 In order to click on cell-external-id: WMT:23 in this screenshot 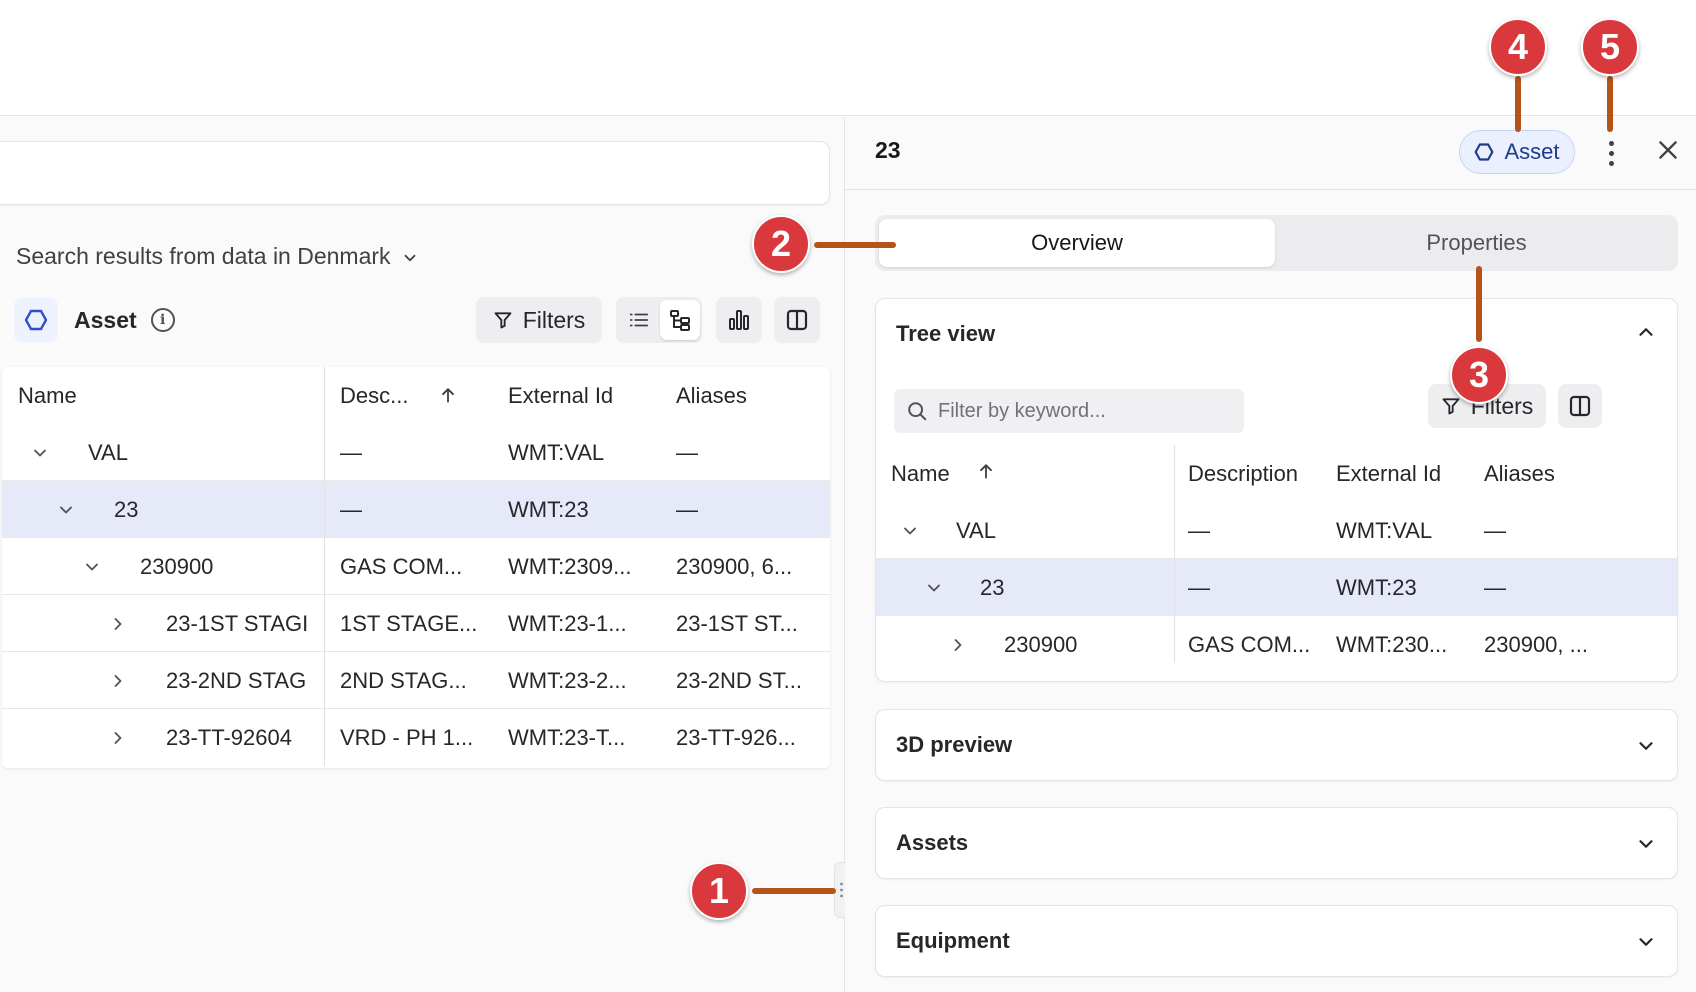, I will do `click(1376, 587)`.